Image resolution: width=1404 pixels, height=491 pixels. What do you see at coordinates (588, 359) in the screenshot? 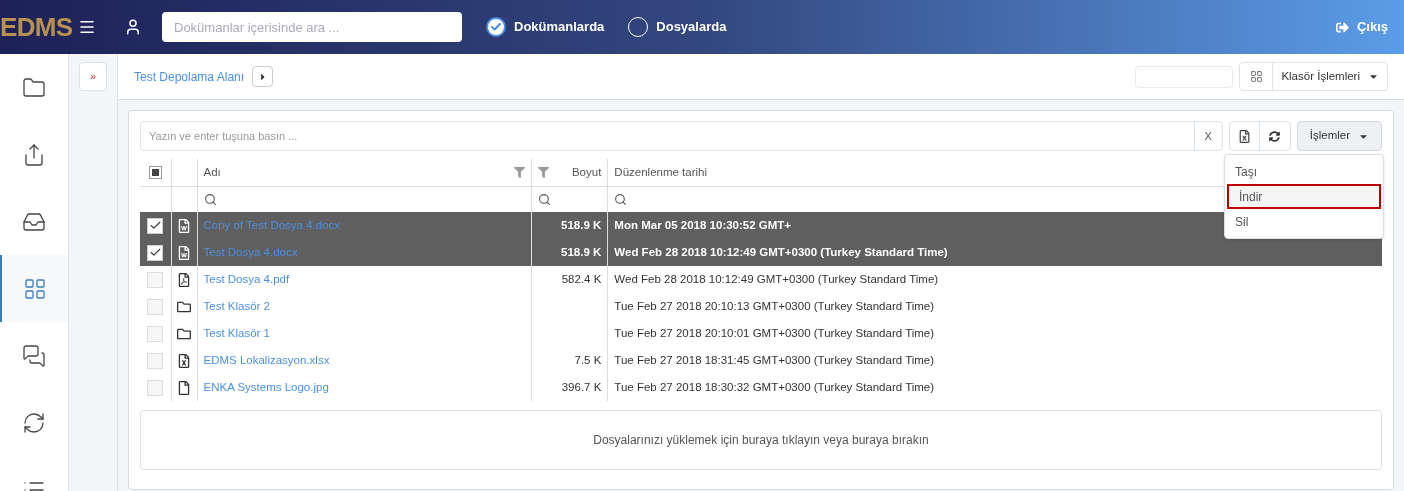
I see `size-cell: 7.5 K` at bounding box center [588, 359].